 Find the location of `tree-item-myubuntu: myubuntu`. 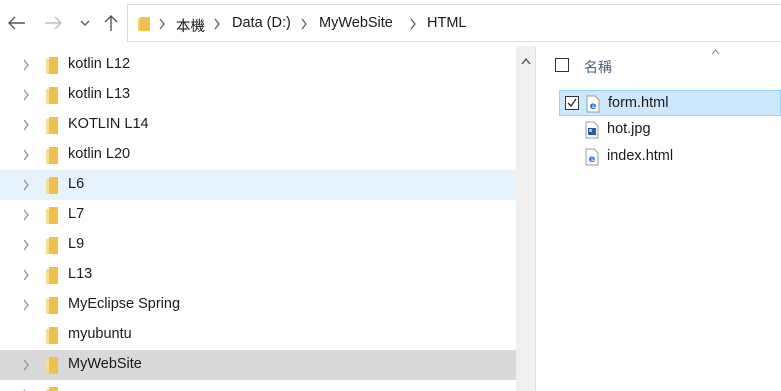

tree-item-myubuntu: myubuntu is located at coordinates (258, 335).